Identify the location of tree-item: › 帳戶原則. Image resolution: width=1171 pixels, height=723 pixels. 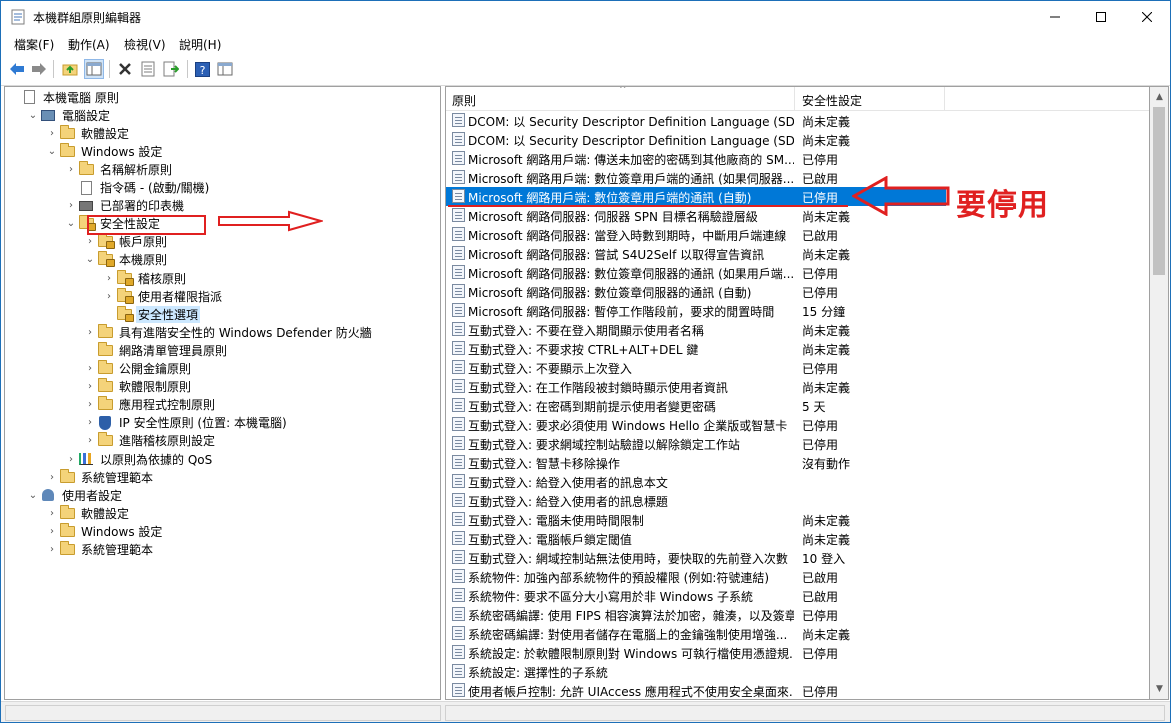
(126, 242).